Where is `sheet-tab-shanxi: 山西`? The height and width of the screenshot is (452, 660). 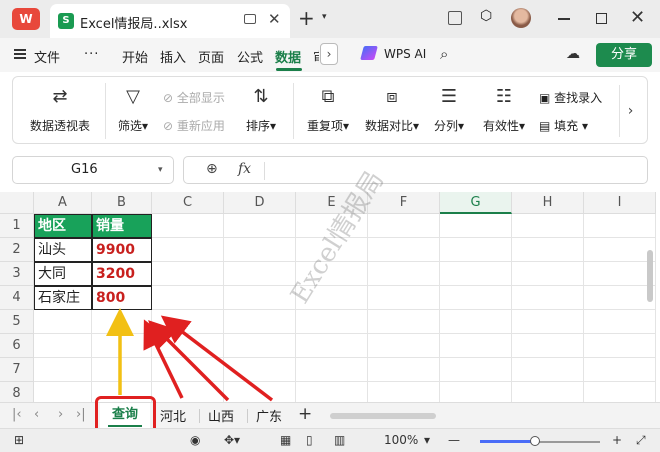 sheet-tab-shanxi: 山西 is located at coordinates (221, 415).